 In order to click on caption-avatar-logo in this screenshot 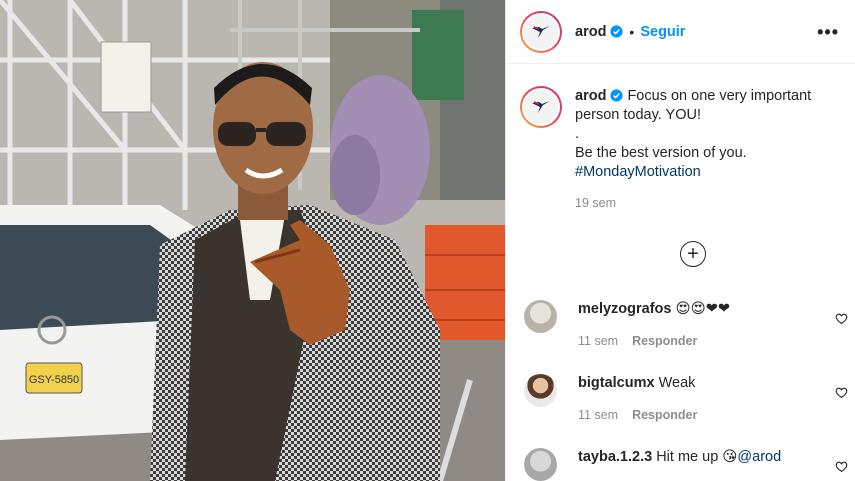, I will do `click(541, 107)`.